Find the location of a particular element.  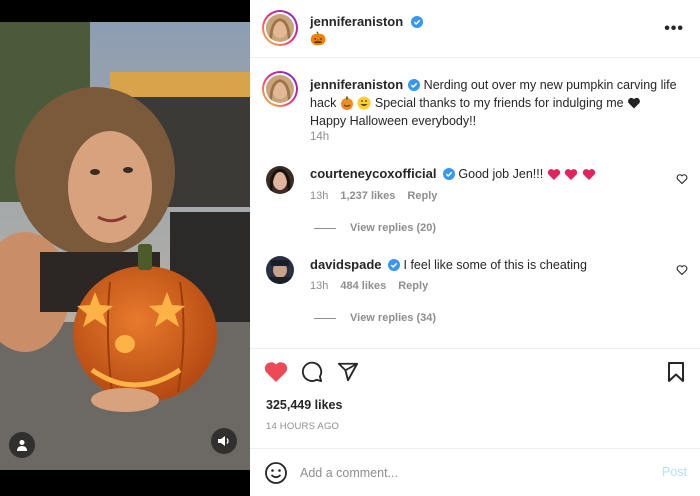

audio-toggle-button is located at coordinates (224, 441).